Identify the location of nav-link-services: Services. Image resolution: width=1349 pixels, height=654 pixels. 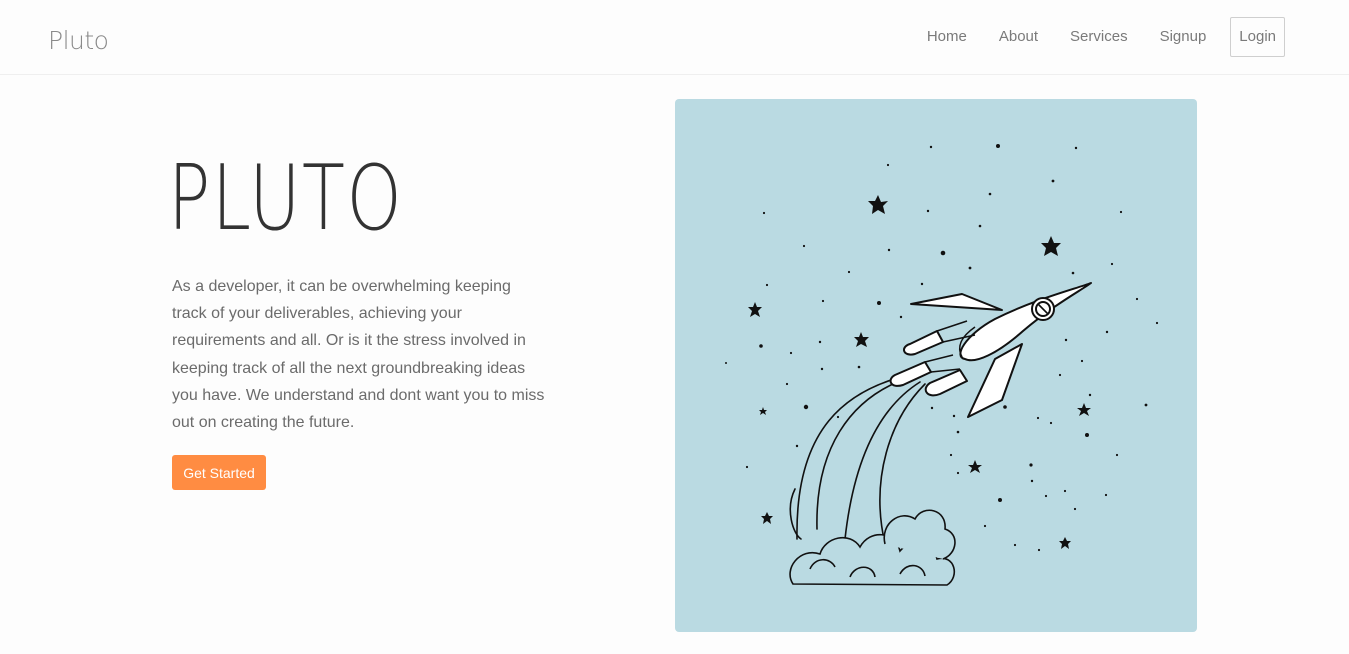
(1099, 37).